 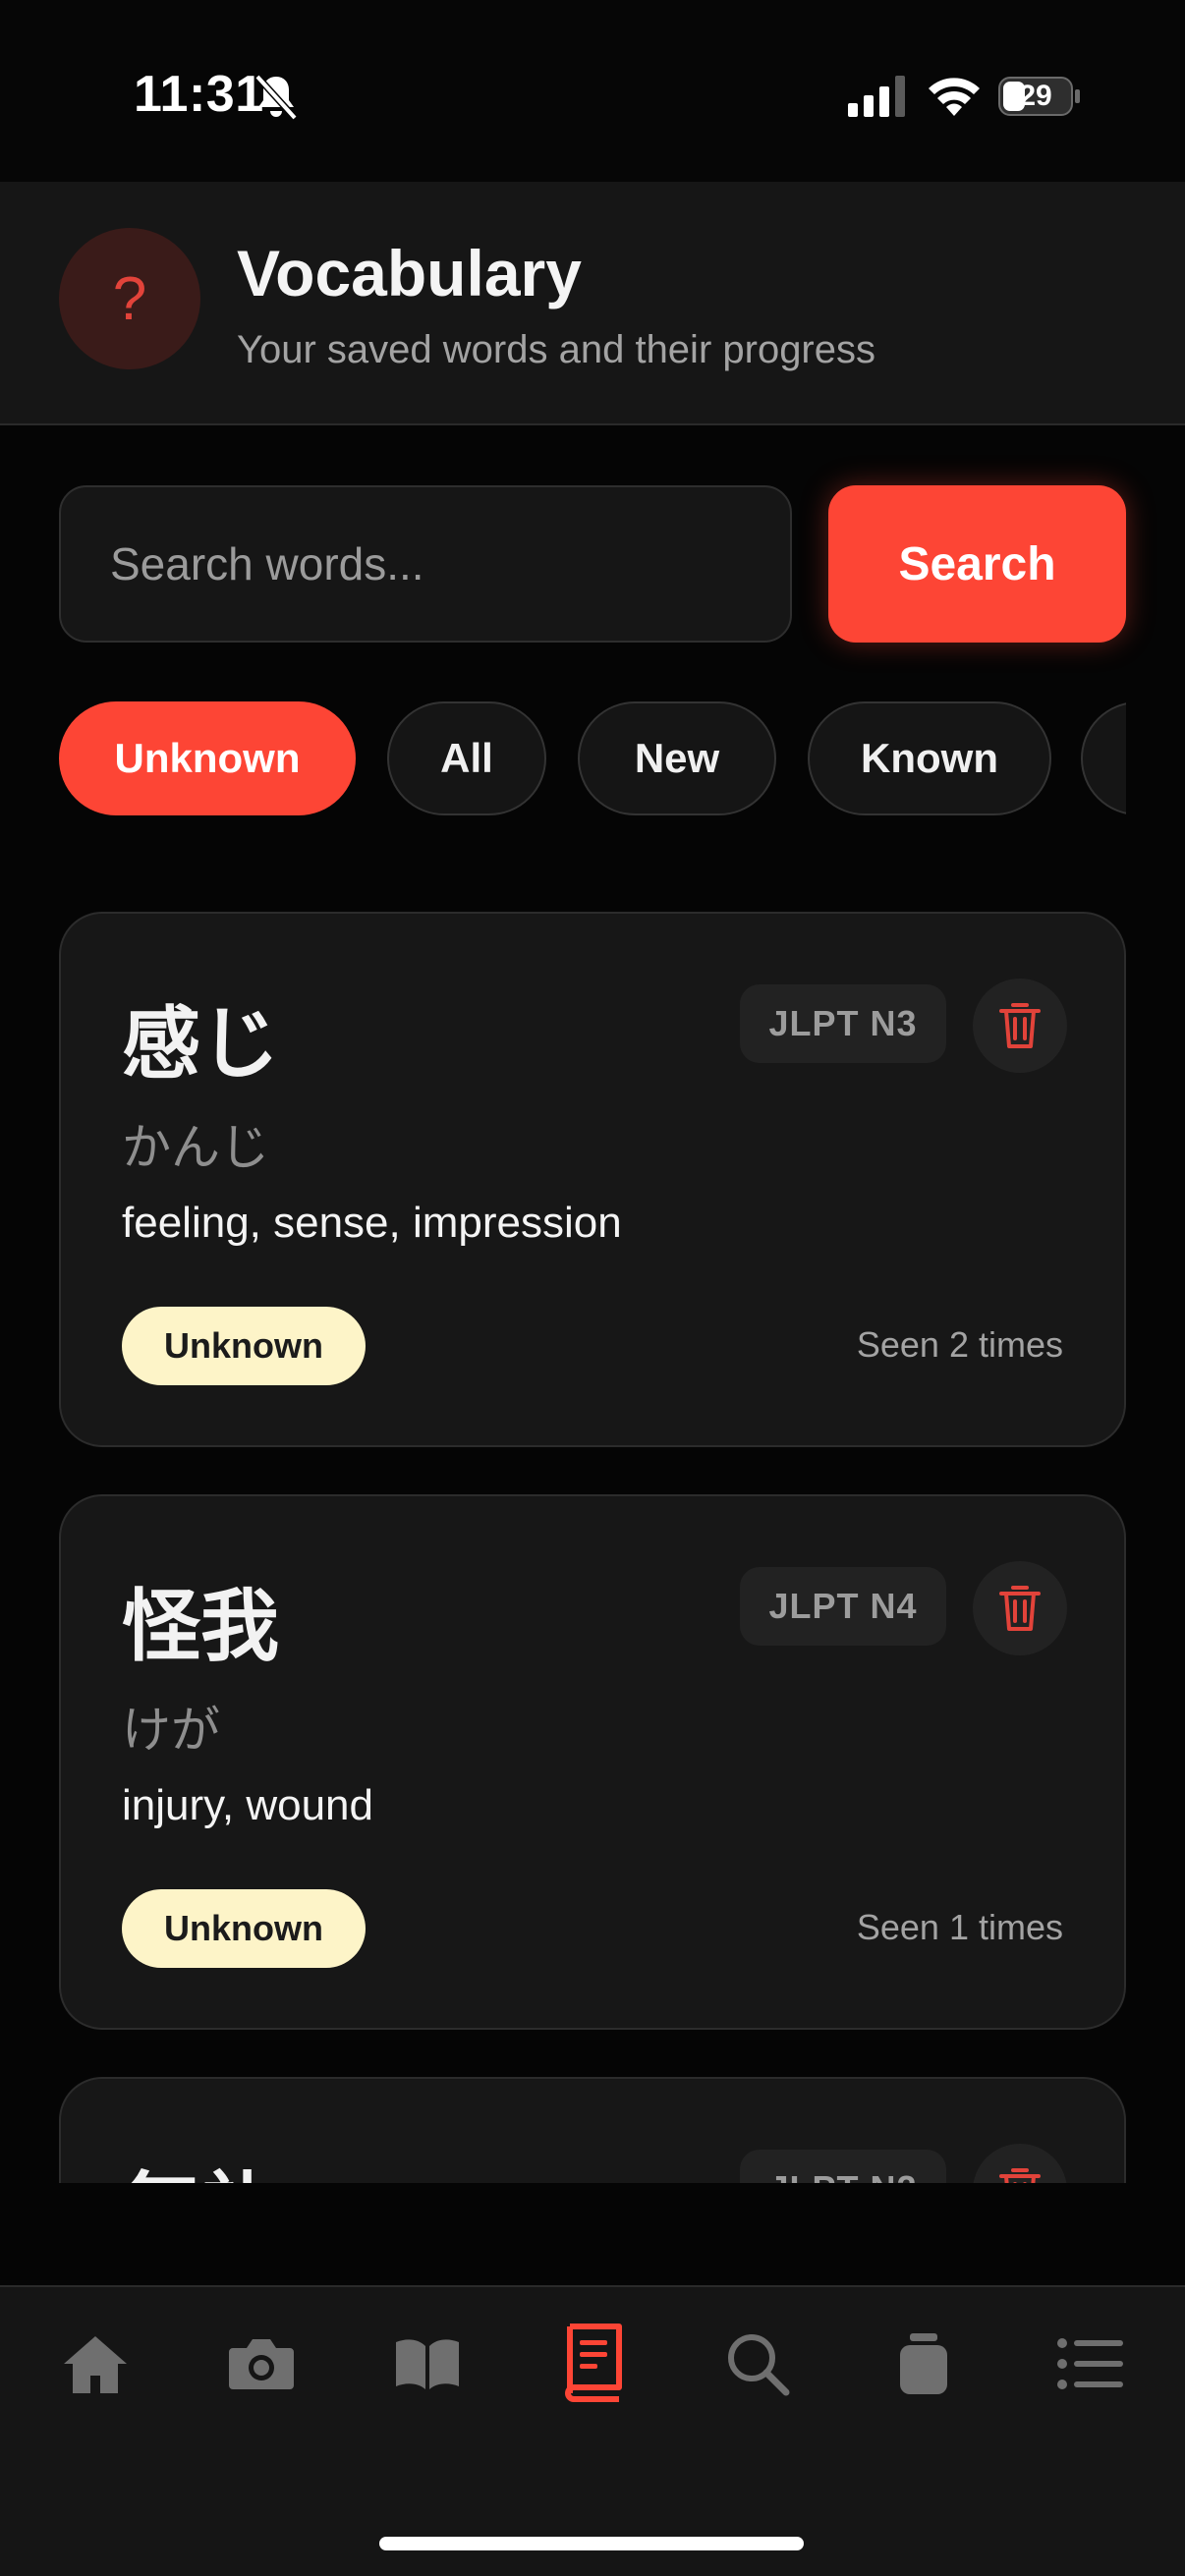 I want to click on vocab-meaning: feeling, sense, impression, so click(x=372, y=1223).